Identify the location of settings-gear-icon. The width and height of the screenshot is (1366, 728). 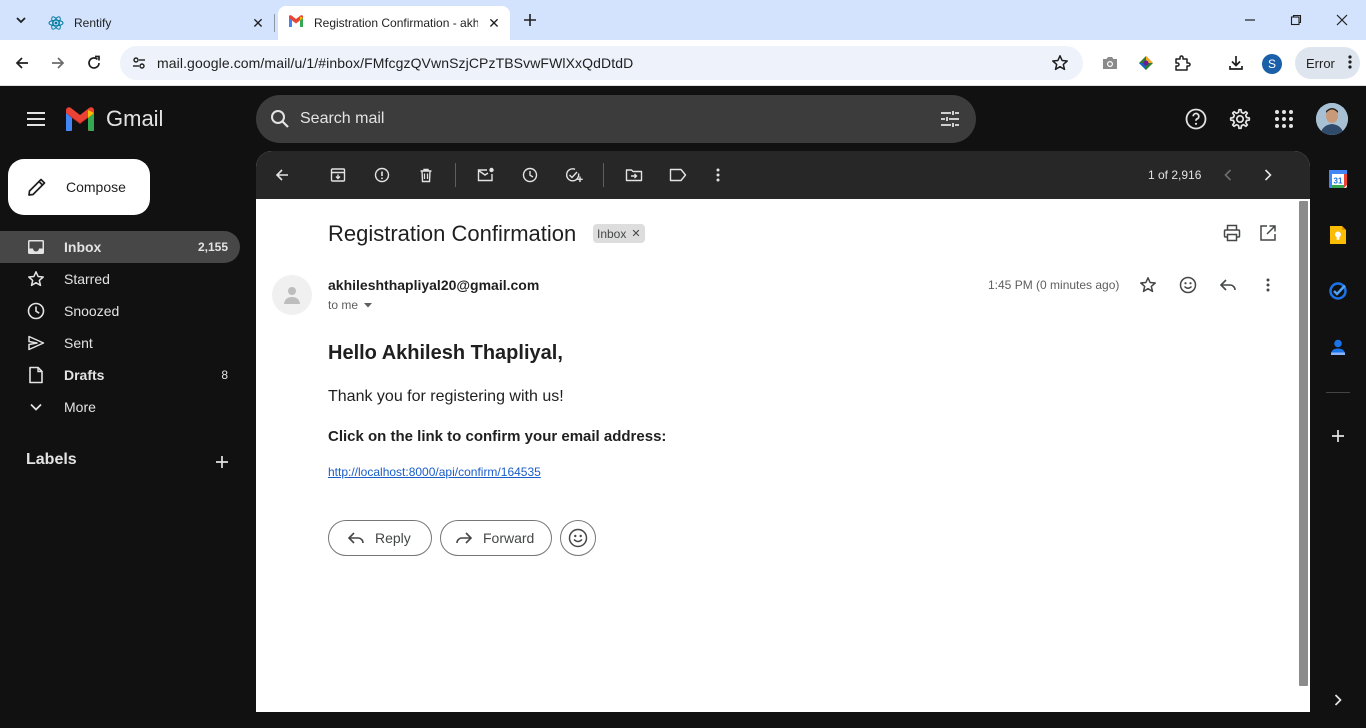
(1240, 119).